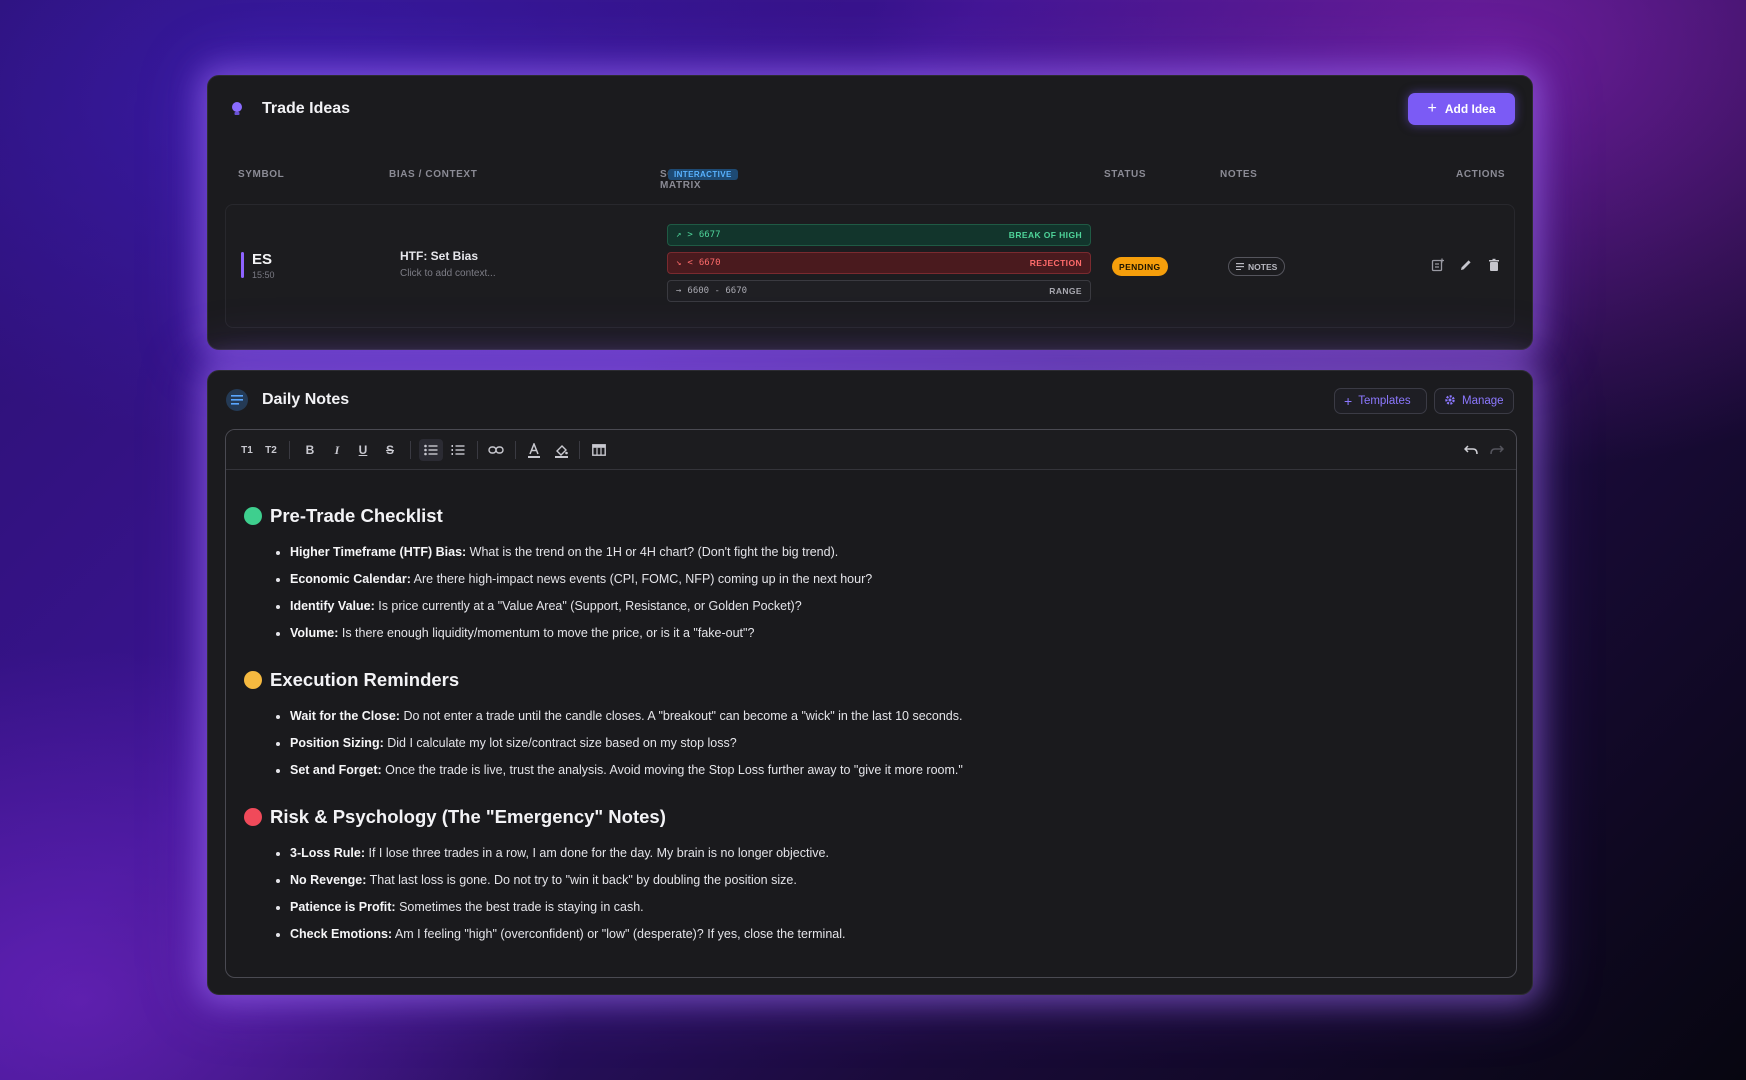 The width and height of the screenshot is (1746, 1080). Describe the element at coordinates (253, 516) in the screenshot. I see `green-circle-icon` at that location.